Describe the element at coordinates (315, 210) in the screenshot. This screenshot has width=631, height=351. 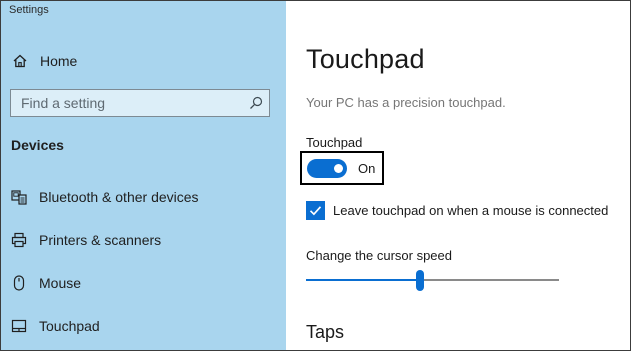
I see `checkbox-checked-icon` at that location.